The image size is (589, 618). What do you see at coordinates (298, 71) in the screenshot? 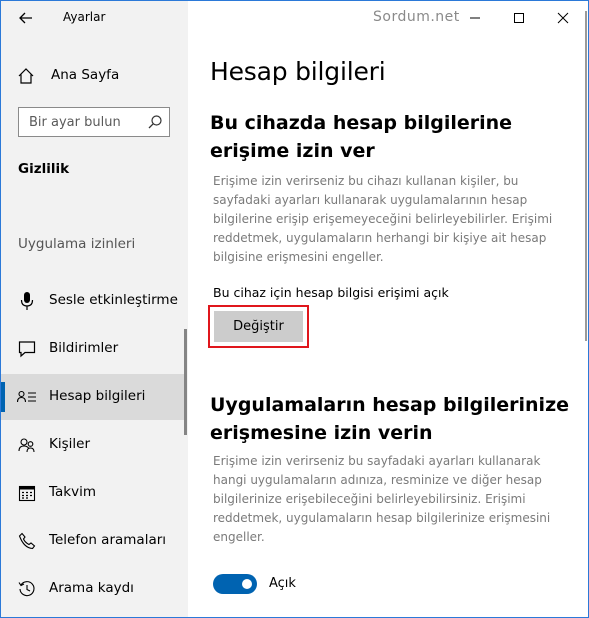
I see `page-title: Hesap bilgileri` at bounding box center [298, 71].